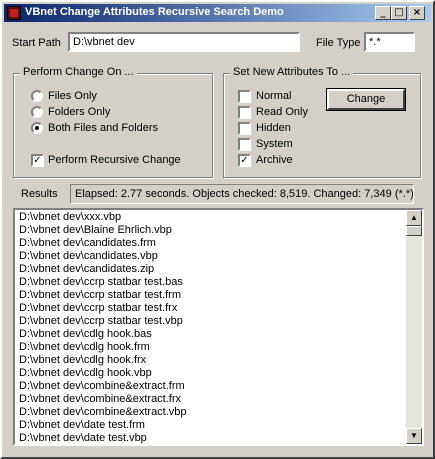  Describe the element at coordinates (39, 194) in the screenshot. I see `results-label: Results` at that location.